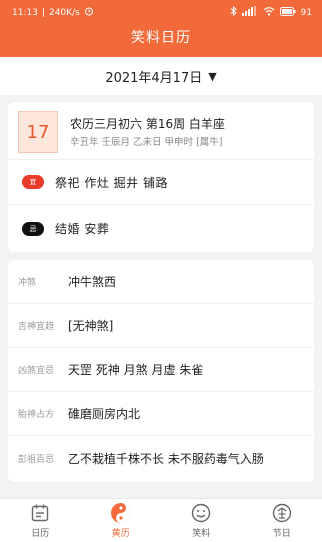 The width and height of the screenshot is (322, 542). I want to click on alarm-icon, so click(89, 12).